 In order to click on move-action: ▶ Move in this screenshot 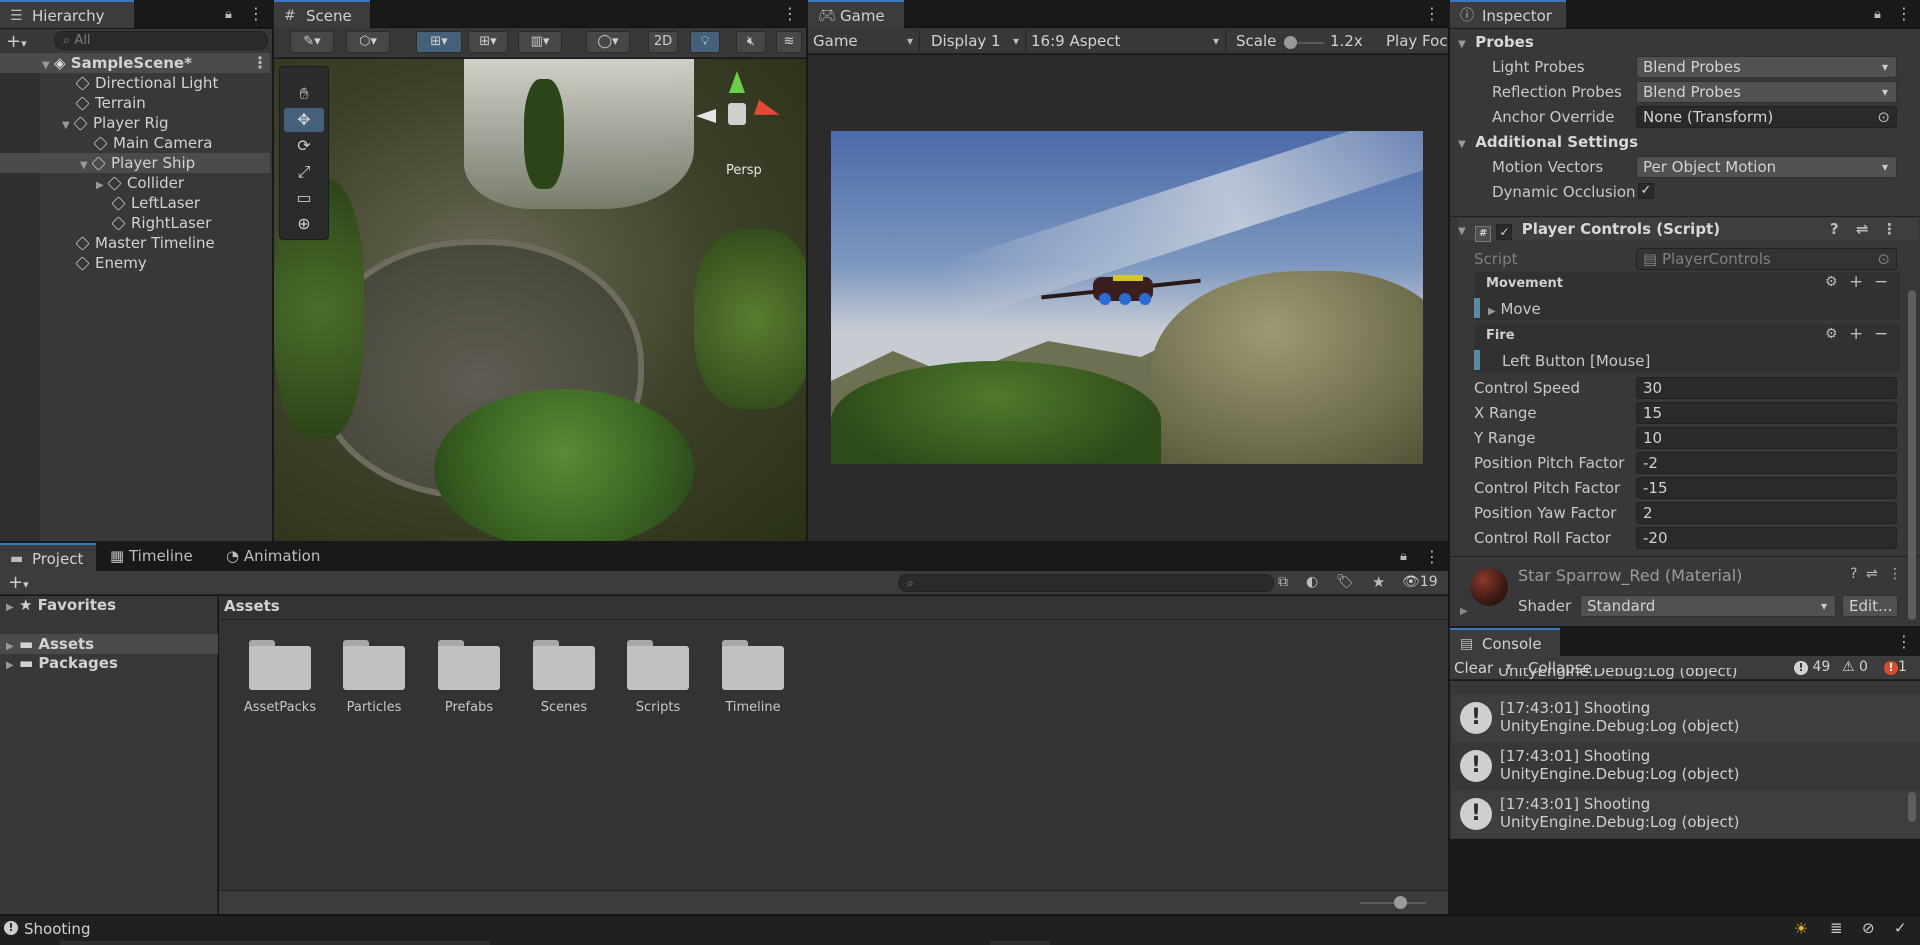, I will do `click(1514, 309)`.